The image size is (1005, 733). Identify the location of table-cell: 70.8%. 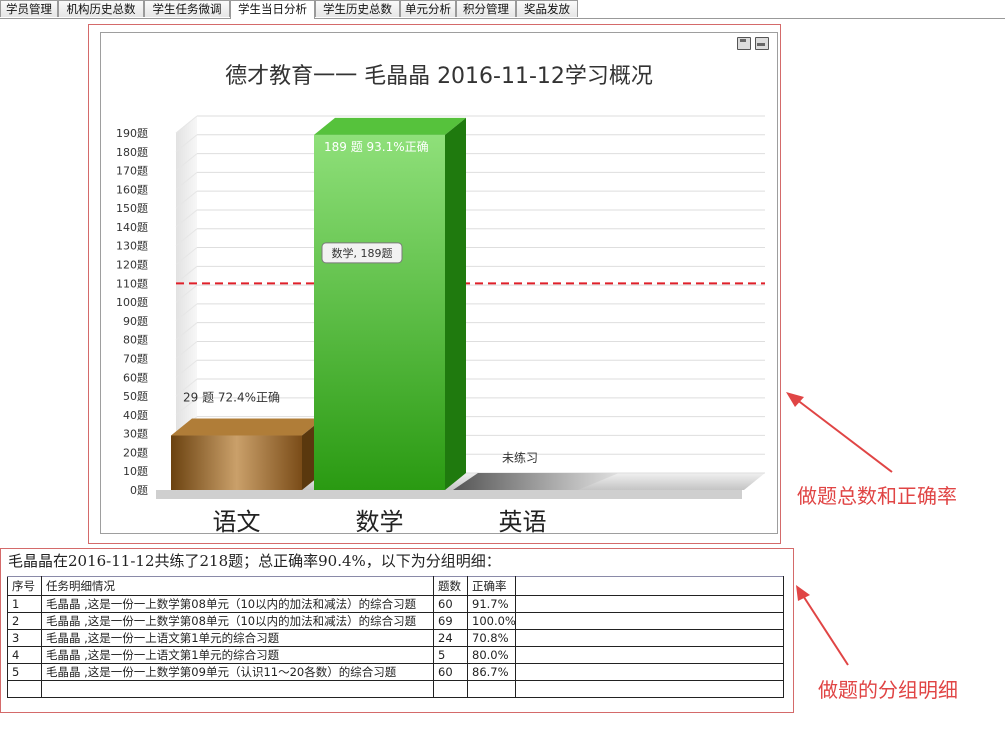
(491, 638).